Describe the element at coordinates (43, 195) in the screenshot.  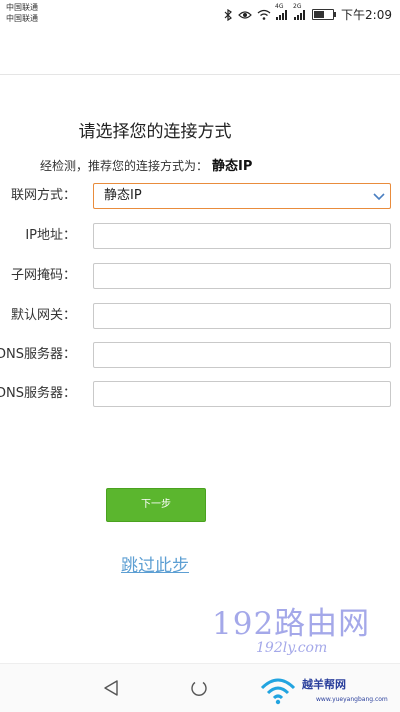
I see `connection-type-label: 联网方式：` at that location.